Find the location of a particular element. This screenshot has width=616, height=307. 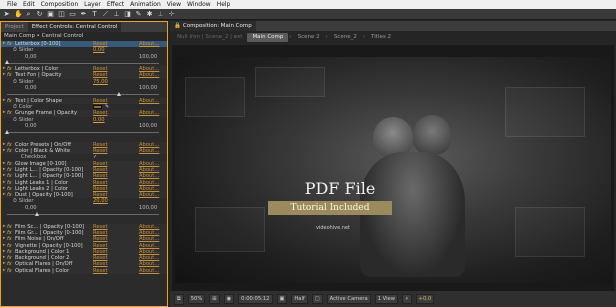

breadcrumb: Main Comp • Central Control is located at coordinates (84, 36).